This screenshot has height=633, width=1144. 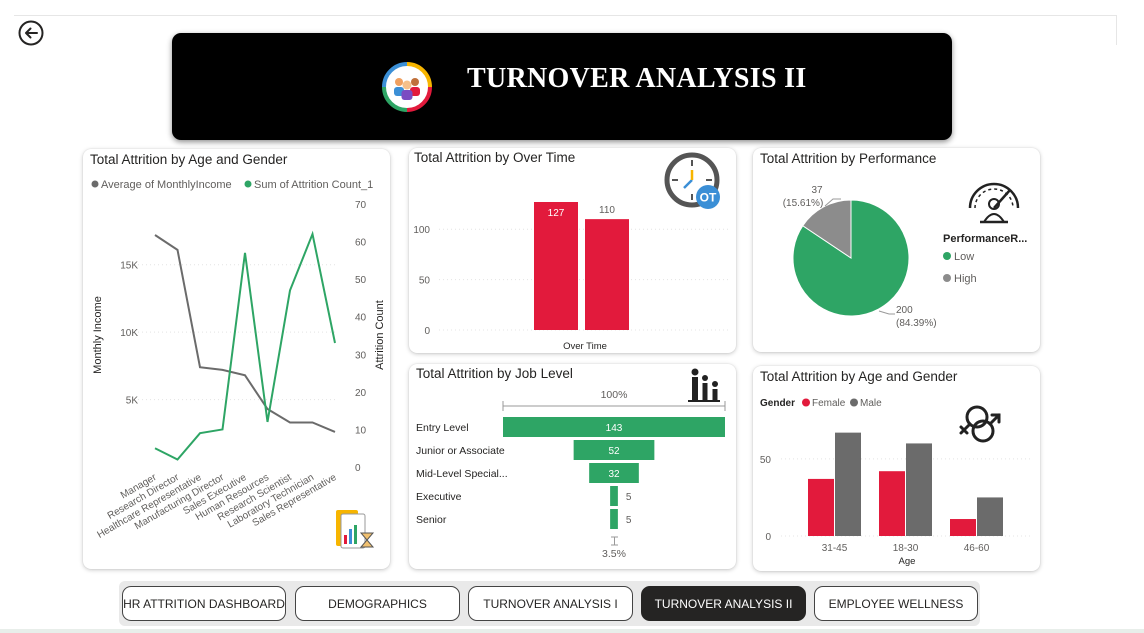 What do you see at coordinates (361, 243) in the screenshot?
I see `y2-tick-label: 60` at bounding box center [361, 243].